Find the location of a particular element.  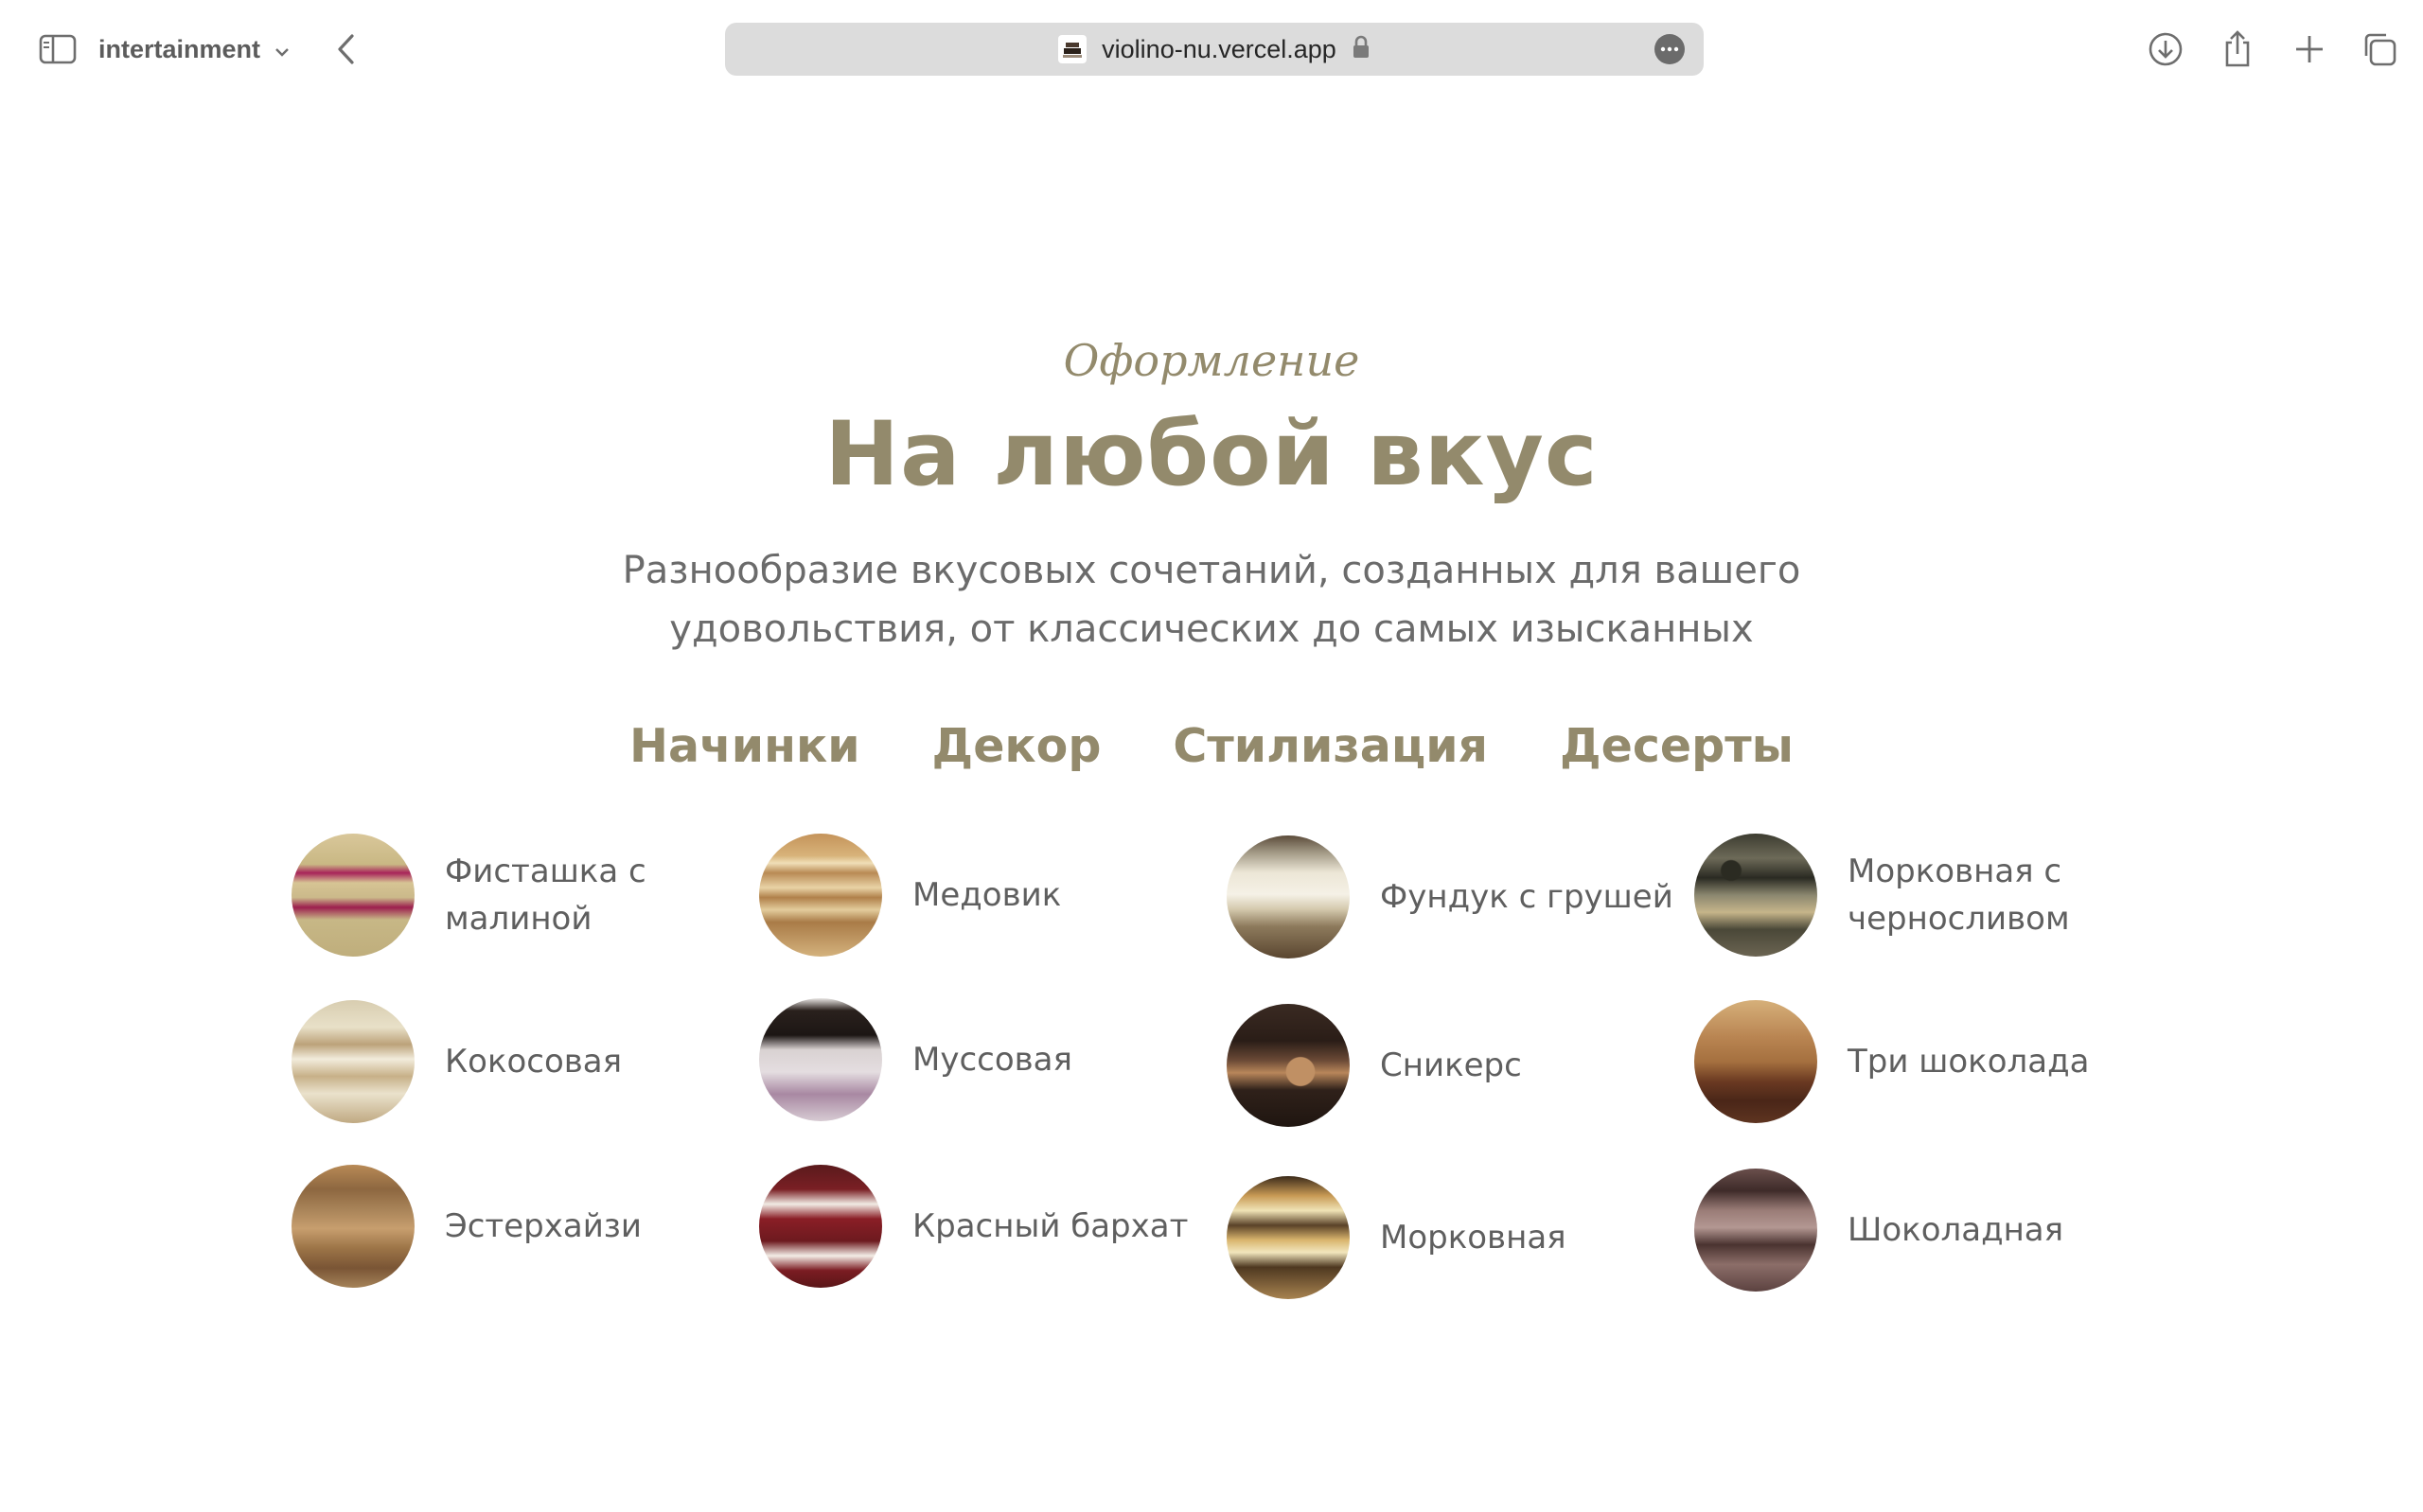

flavor-item: Сникерс is located at coordinates (1454, 1065).